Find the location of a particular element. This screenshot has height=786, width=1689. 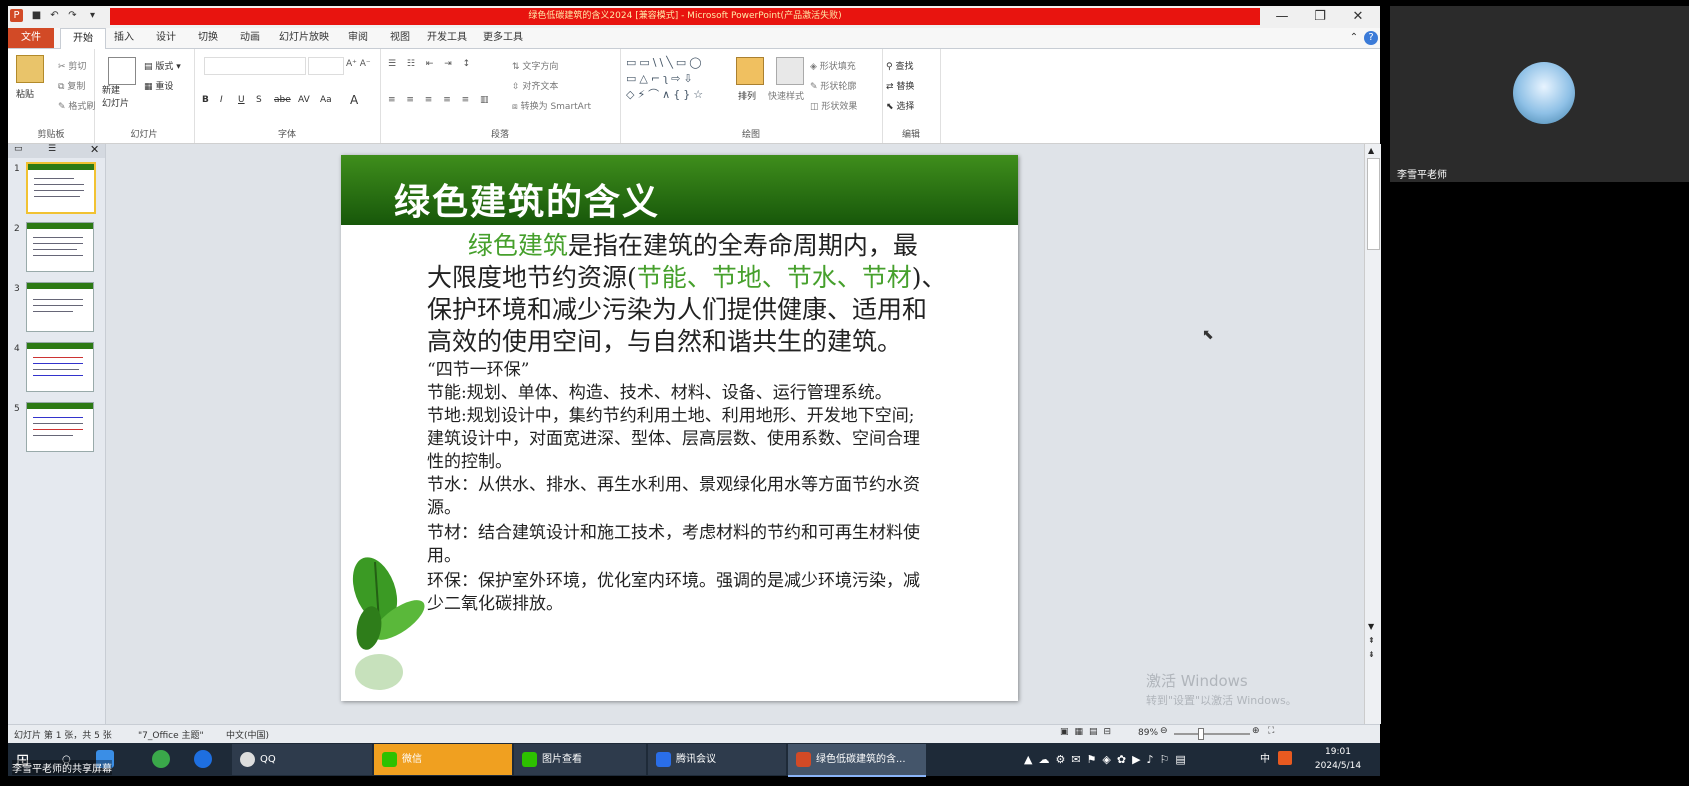

next-slide-icon: ⇟ is located at coordinates (1371, 654).